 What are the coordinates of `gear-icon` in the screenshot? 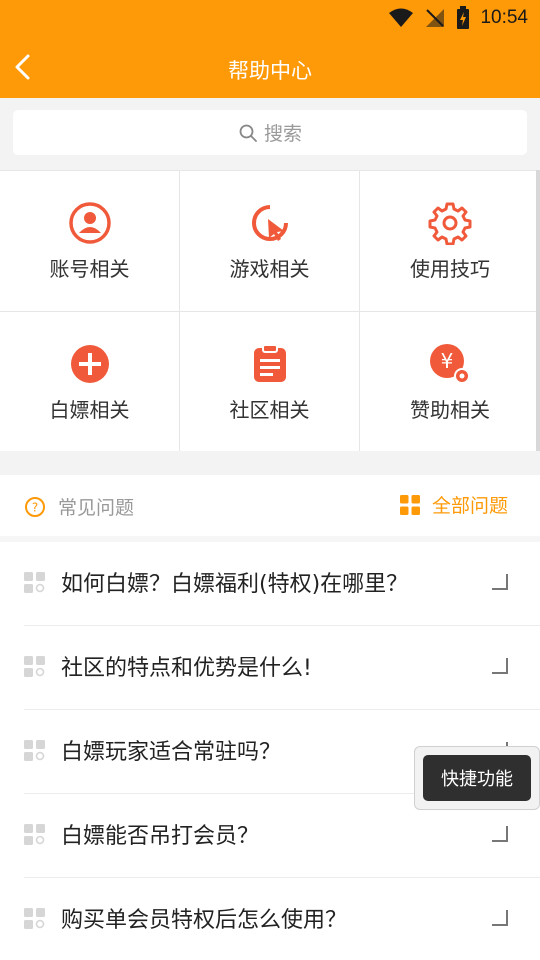 It's located at (450, 223).